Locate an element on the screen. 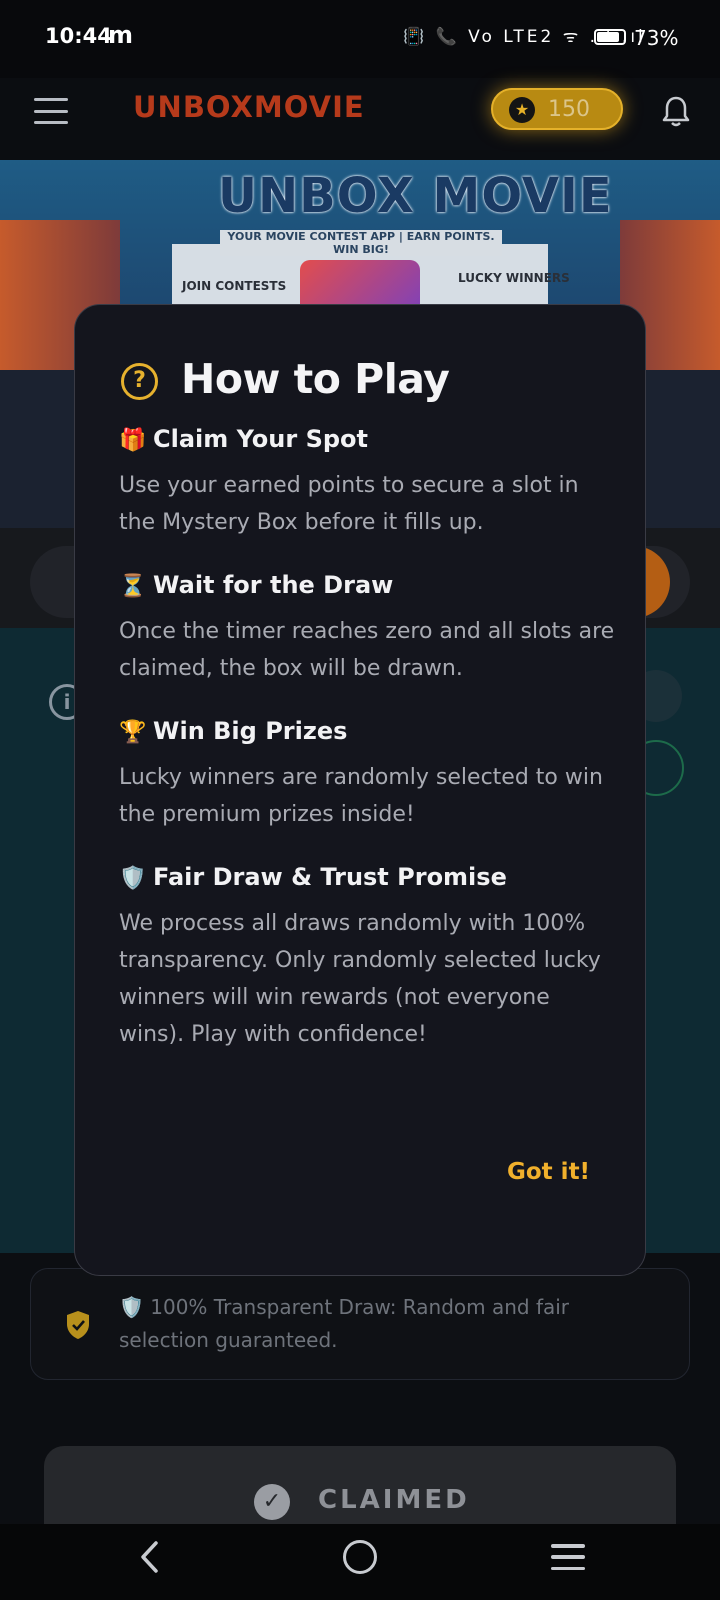 This screenshot has width=720, height=1600. bell-icon is located at coordinates (676, 112).